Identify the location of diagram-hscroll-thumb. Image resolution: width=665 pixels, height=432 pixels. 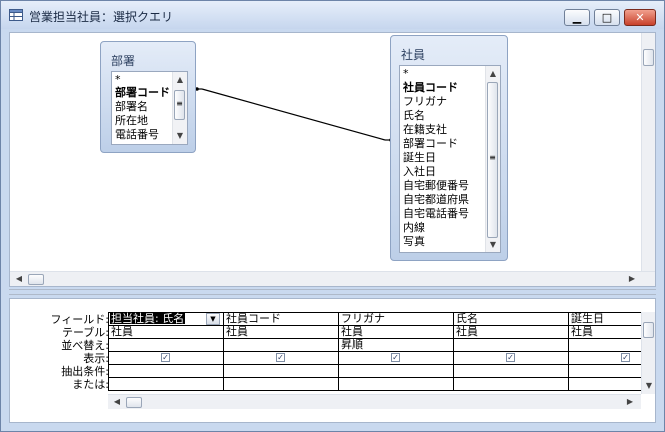
(36, 279).